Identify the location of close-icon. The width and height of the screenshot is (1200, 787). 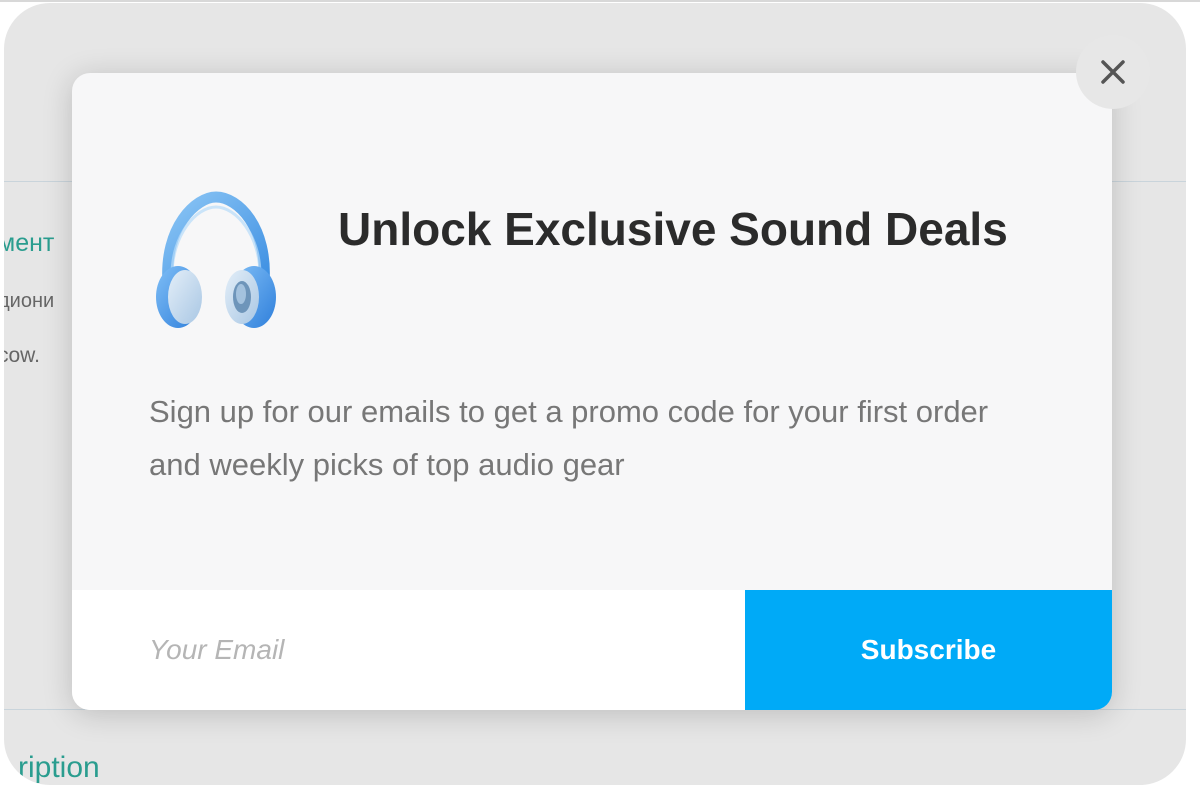
(1113, 72).